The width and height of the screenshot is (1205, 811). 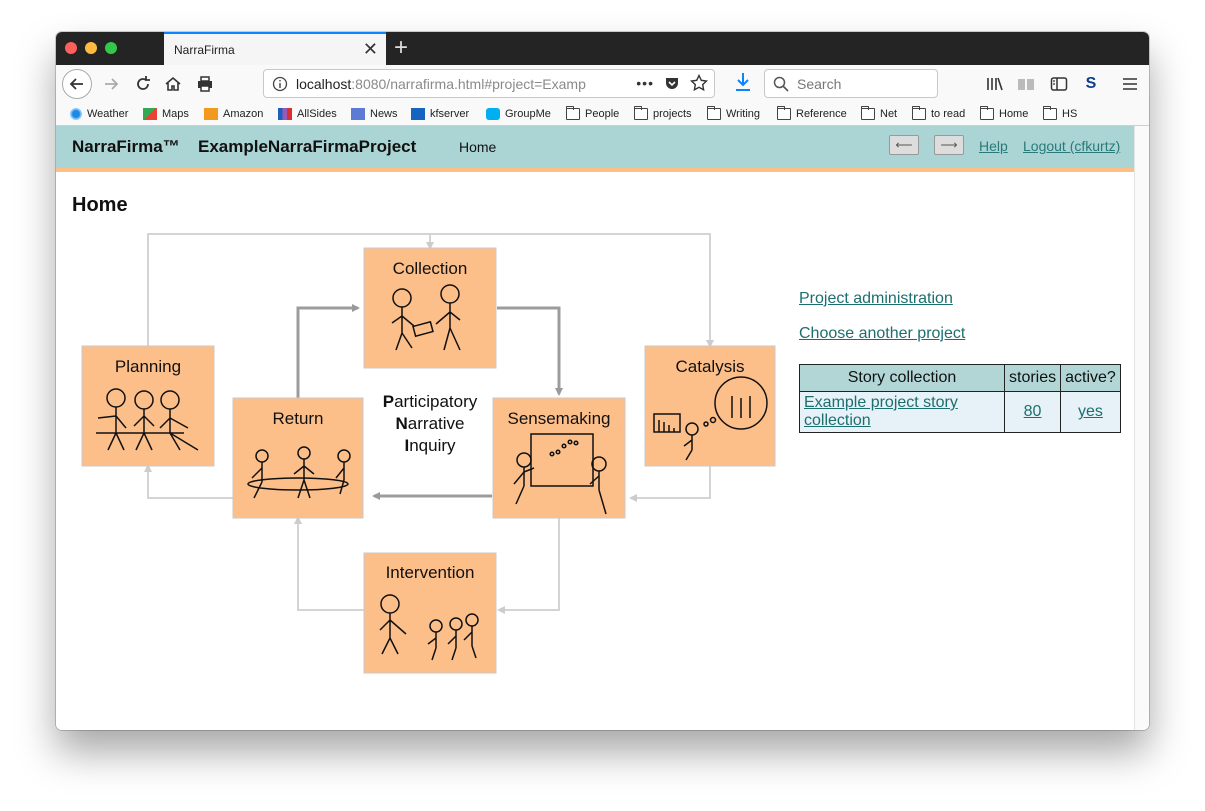 What do you see at coordinates (478, 147) in the screenshot?
I see `page-breadcrumb: Home` at bounding box center [478, 147].